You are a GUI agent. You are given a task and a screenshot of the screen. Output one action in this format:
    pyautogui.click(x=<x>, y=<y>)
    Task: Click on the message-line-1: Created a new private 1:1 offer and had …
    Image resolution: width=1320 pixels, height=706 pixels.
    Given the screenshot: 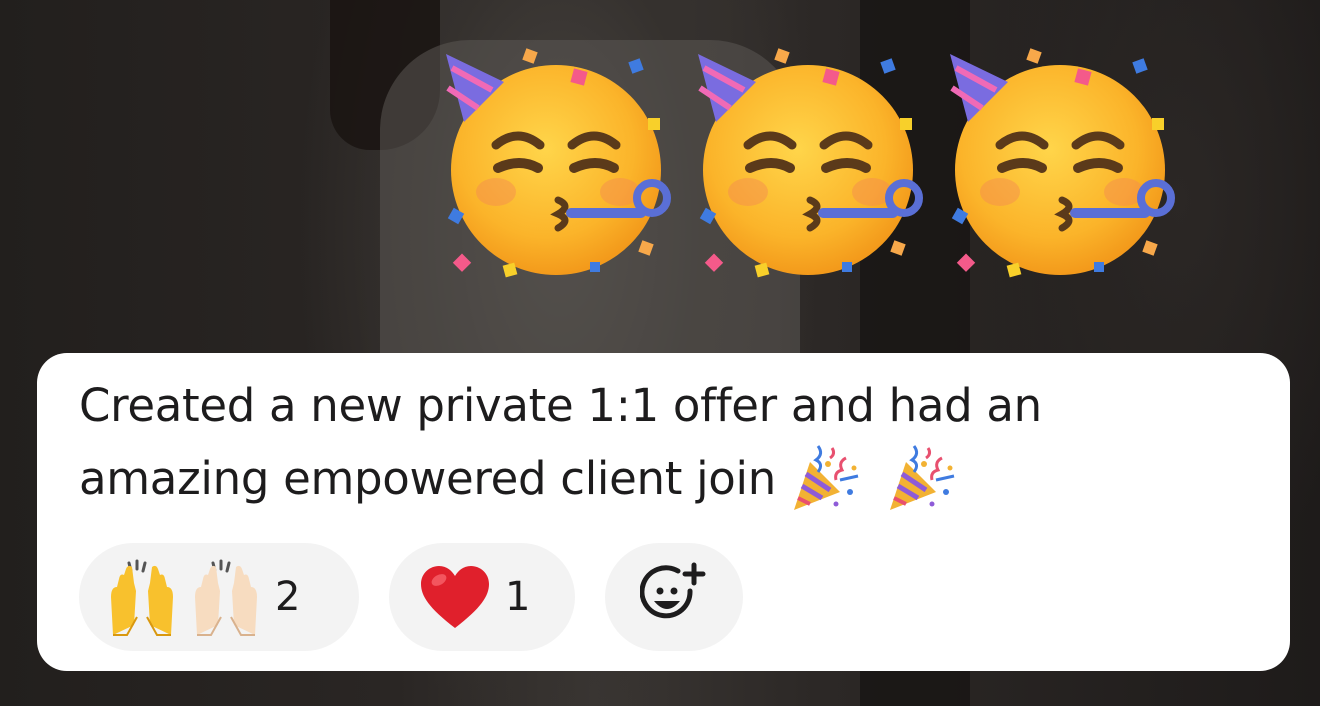 What is the action you would take?
    pyautogui.click(x=560, y=405)
    